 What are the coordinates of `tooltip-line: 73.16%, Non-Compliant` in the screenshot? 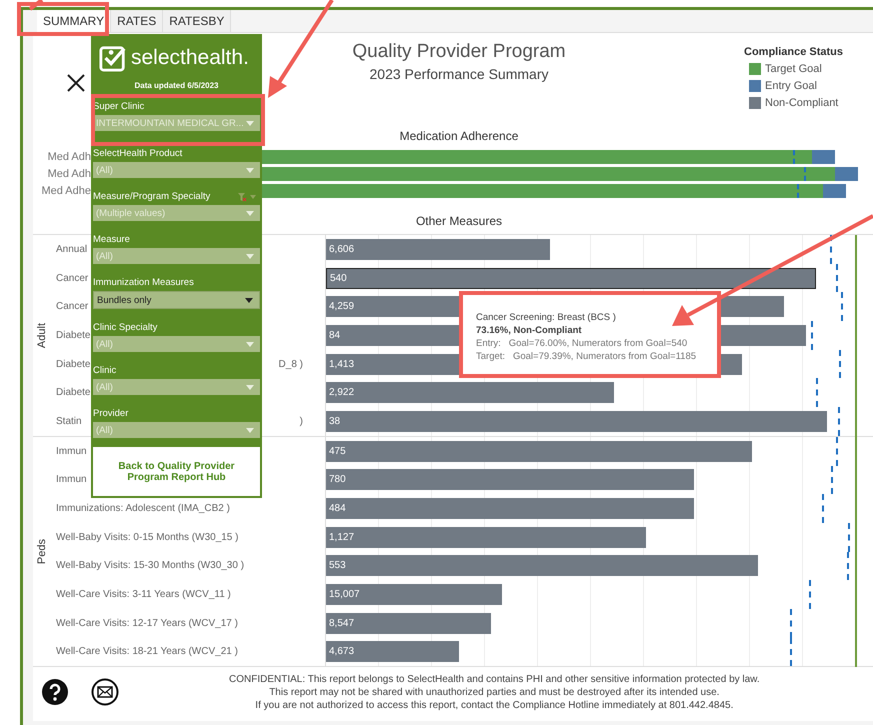 It's located at (529, 330).